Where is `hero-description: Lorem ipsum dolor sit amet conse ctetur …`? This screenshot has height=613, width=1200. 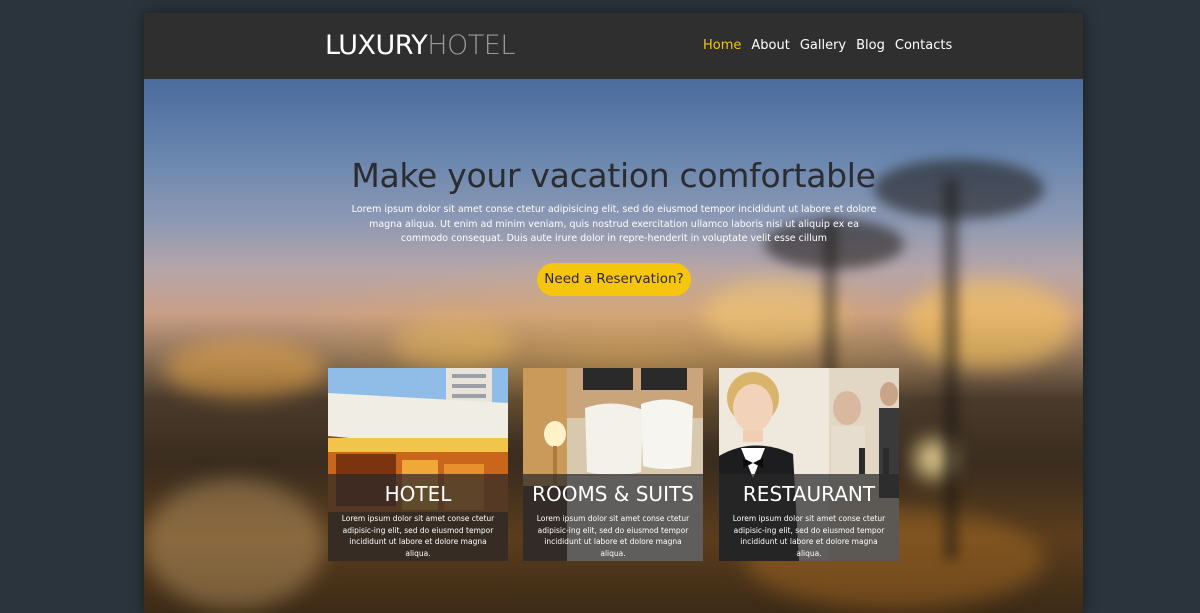
hero-description: Lorem ipsum dolor sit amet conse ctetur … is located at coordinates (614, 224).